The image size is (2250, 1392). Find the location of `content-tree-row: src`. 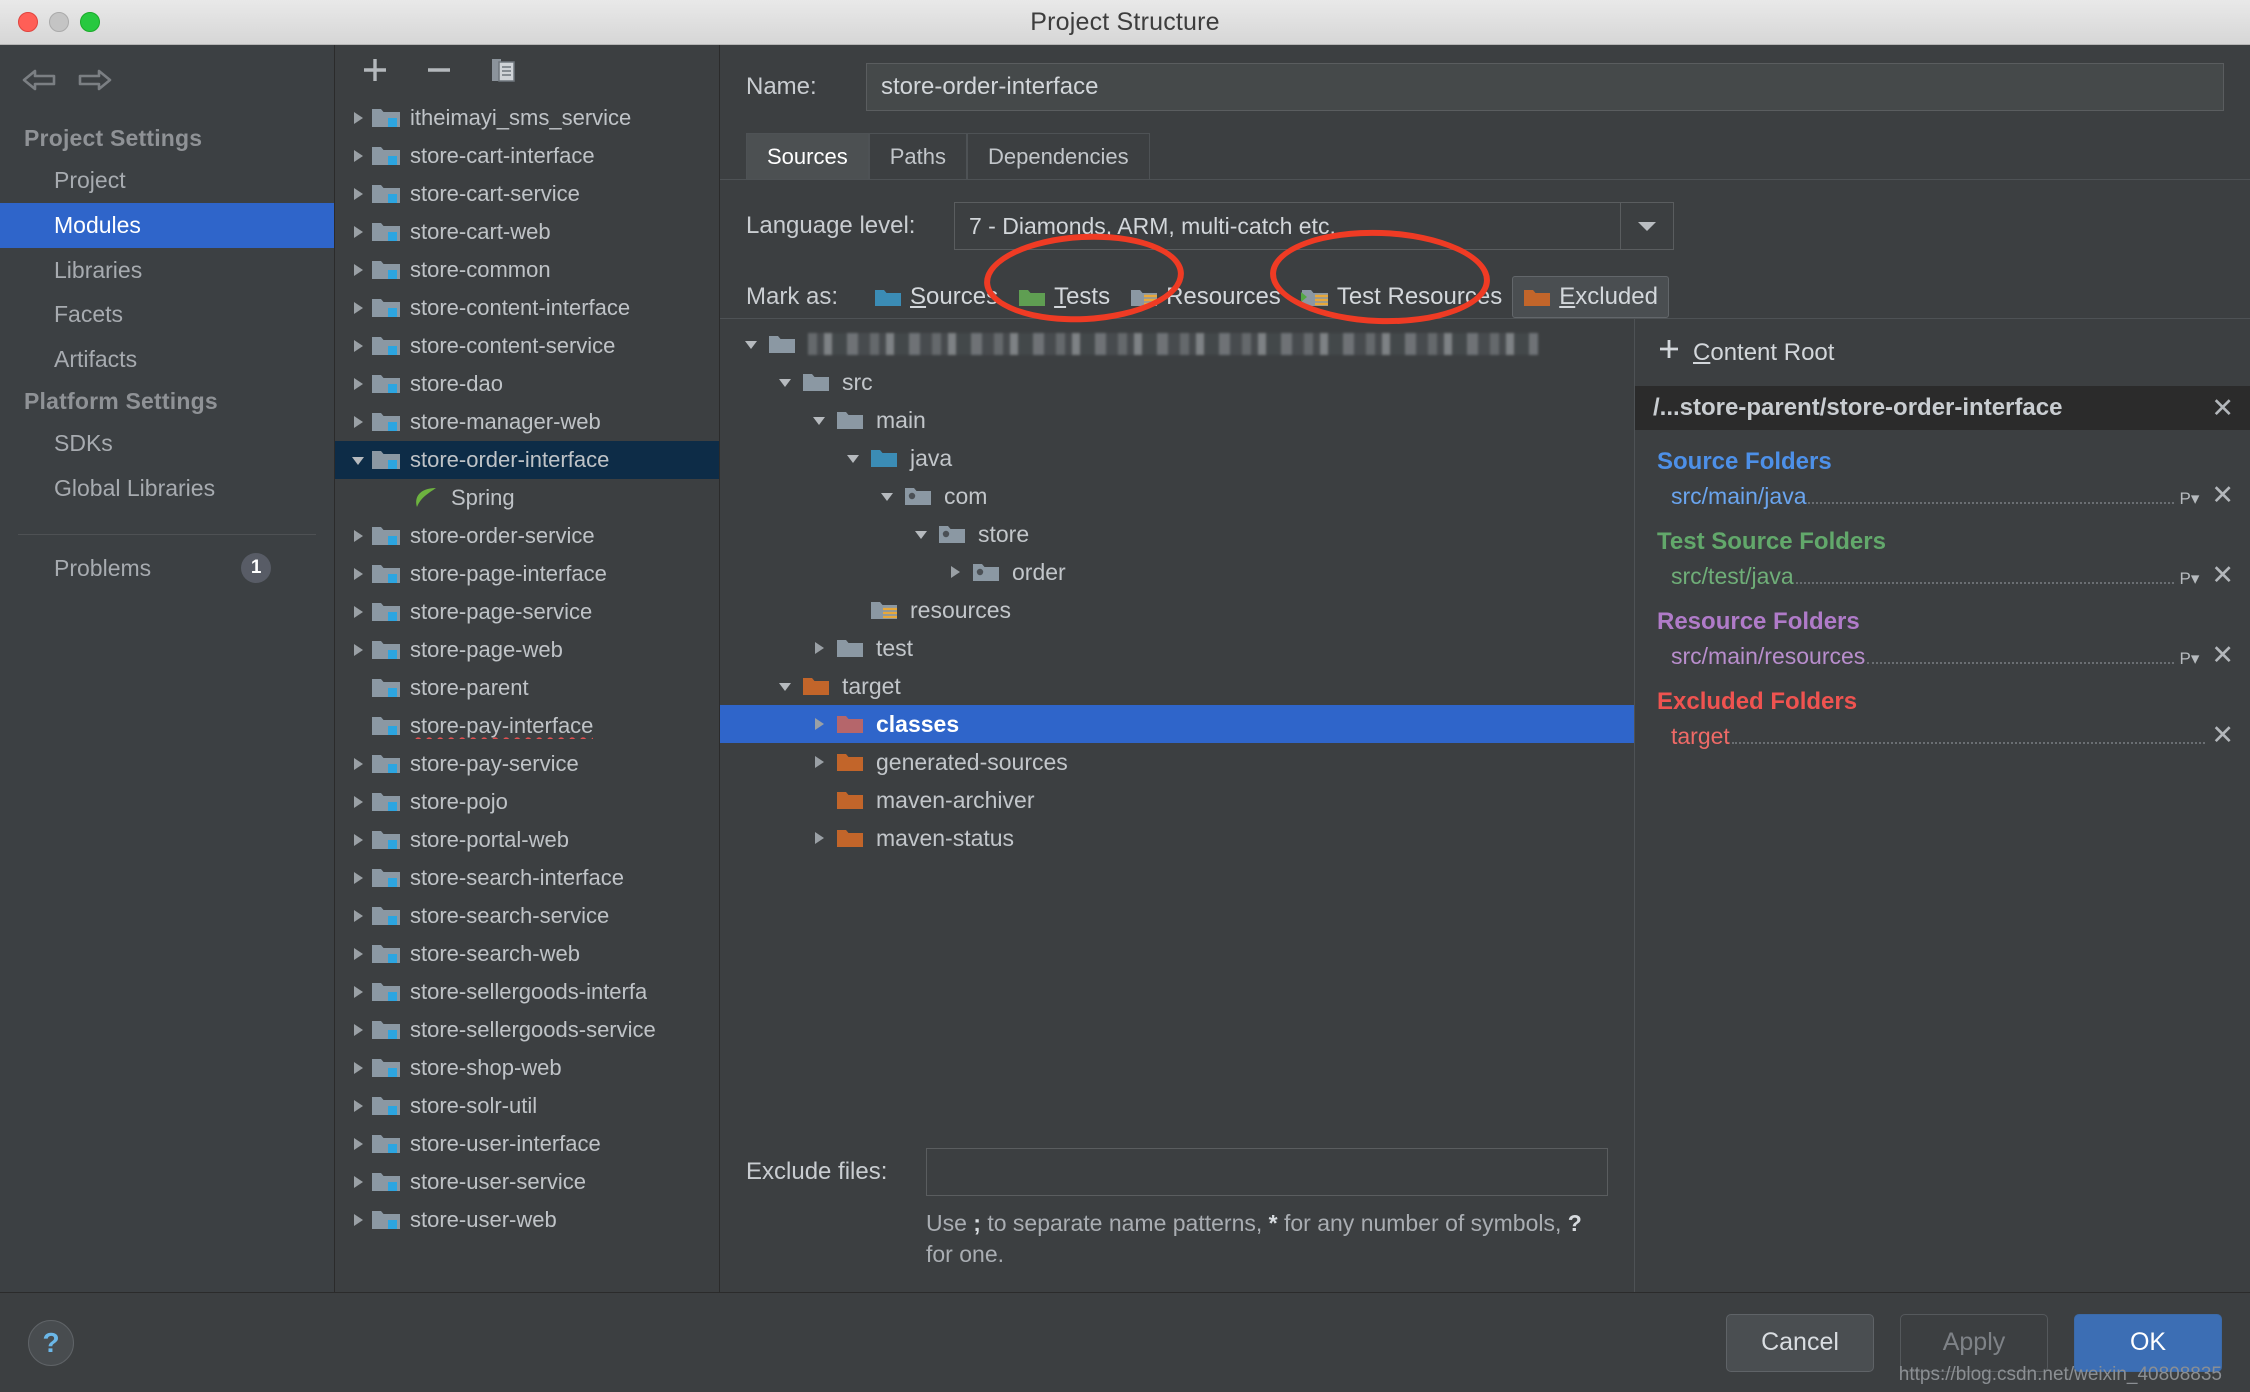

content-tree-row: src is located at coordinates (1177, 382).